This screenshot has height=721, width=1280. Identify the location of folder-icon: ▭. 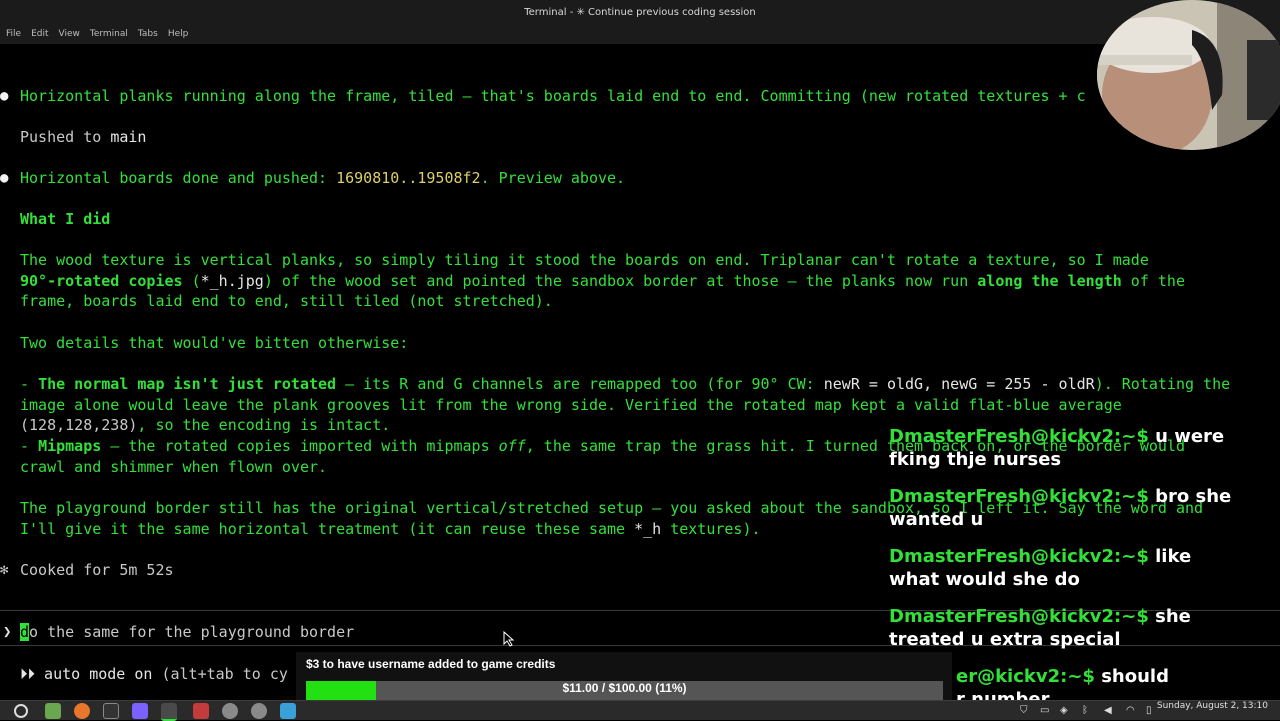
(1044, 711).